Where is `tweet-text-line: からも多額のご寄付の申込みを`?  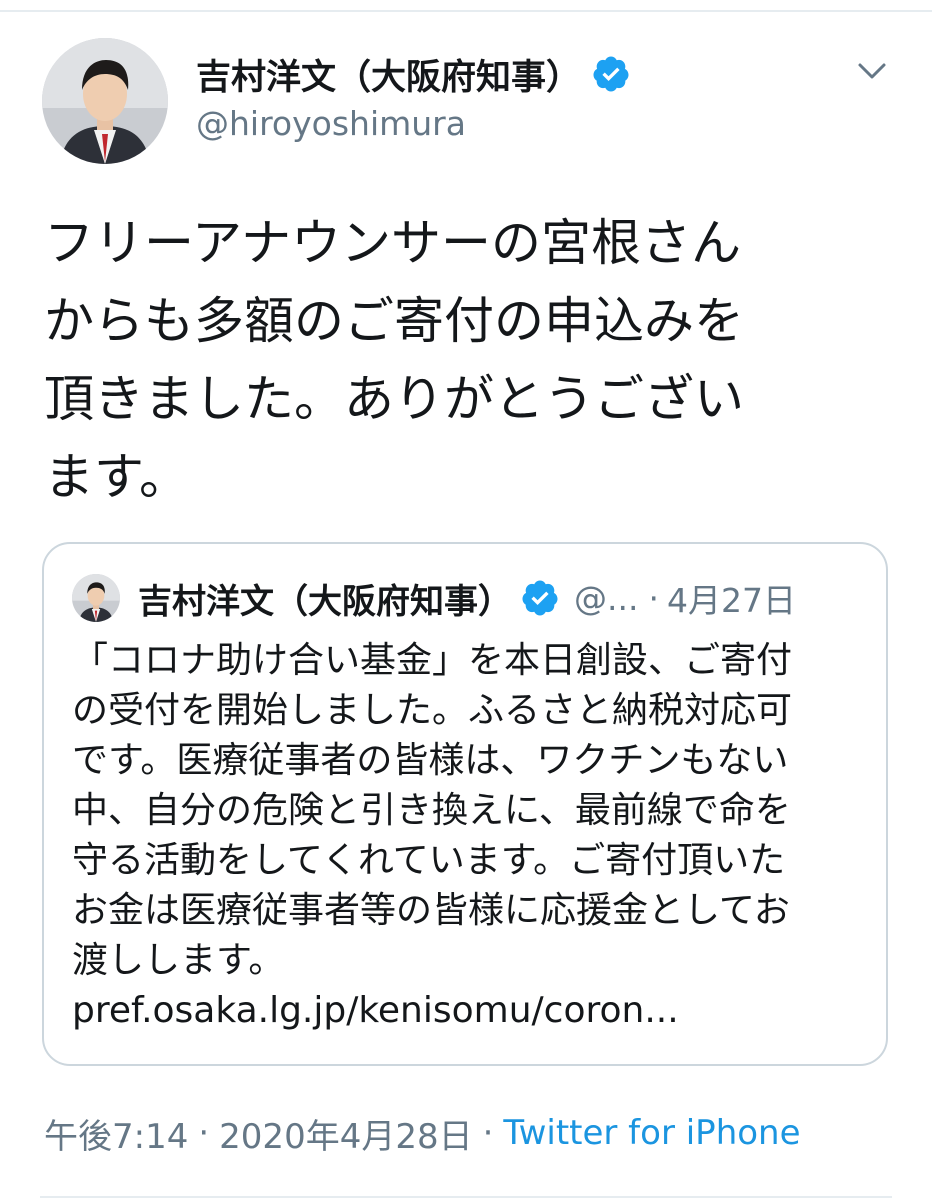 tweet-text-line: からも多額のご寄付の申込みを is located at coordinates (394, 321).